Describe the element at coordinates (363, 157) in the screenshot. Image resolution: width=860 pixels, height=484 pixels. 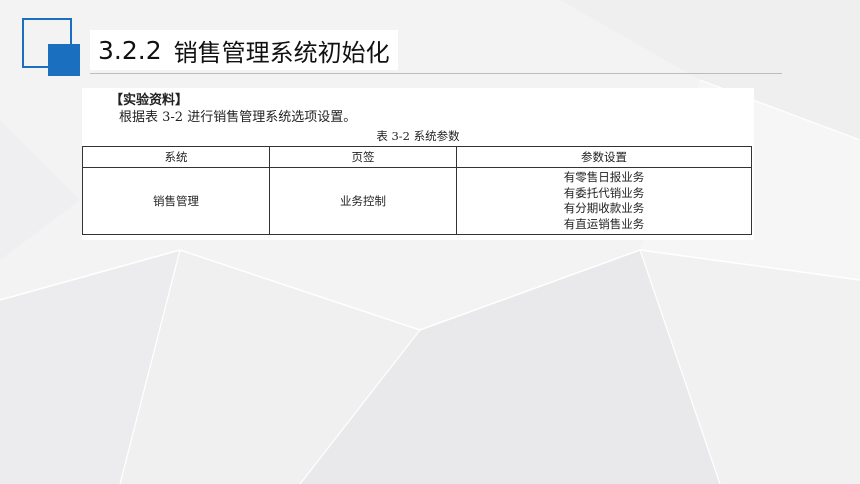
I see `column-header-tab: 页签` at that location.